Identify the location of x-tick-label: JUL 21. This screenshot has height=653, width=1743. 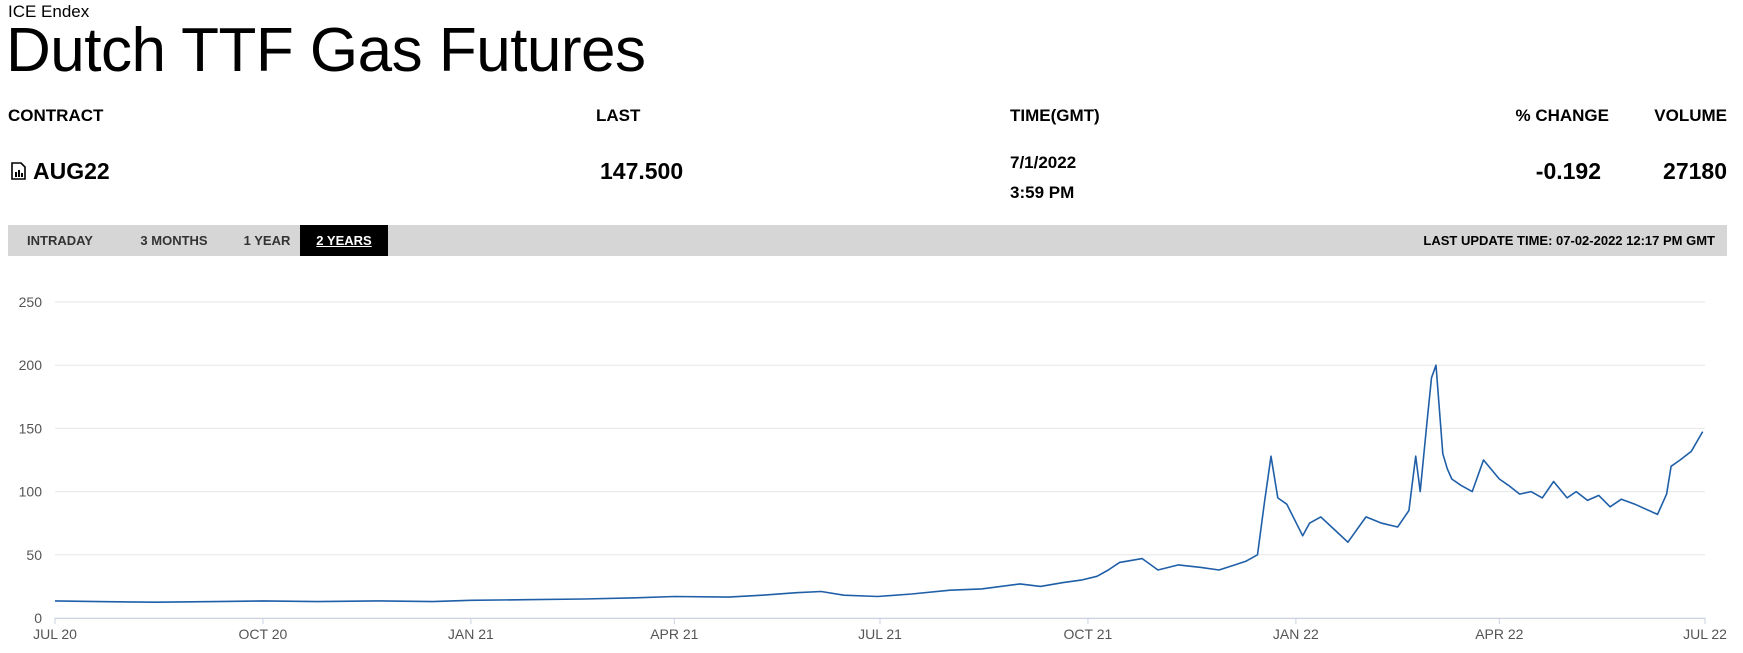
(880, 634).